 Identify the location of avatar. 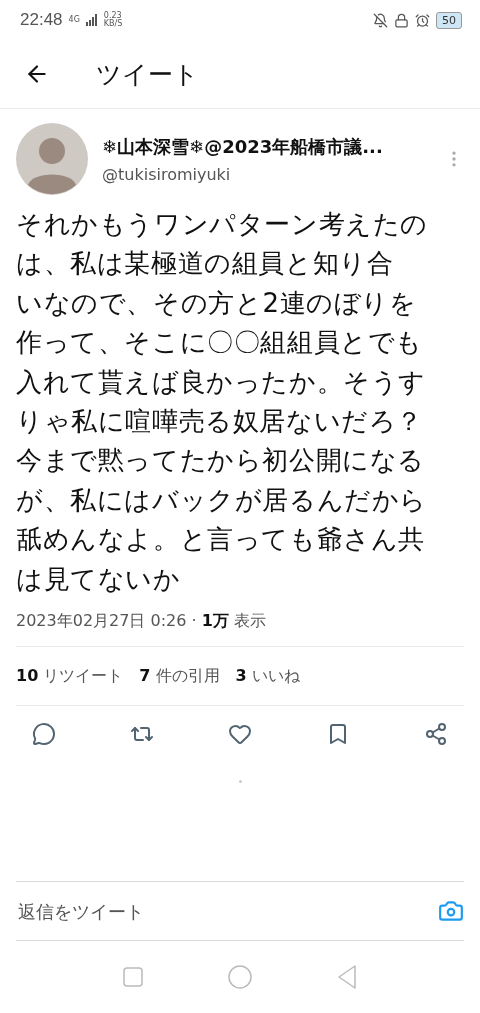
(52, 159).